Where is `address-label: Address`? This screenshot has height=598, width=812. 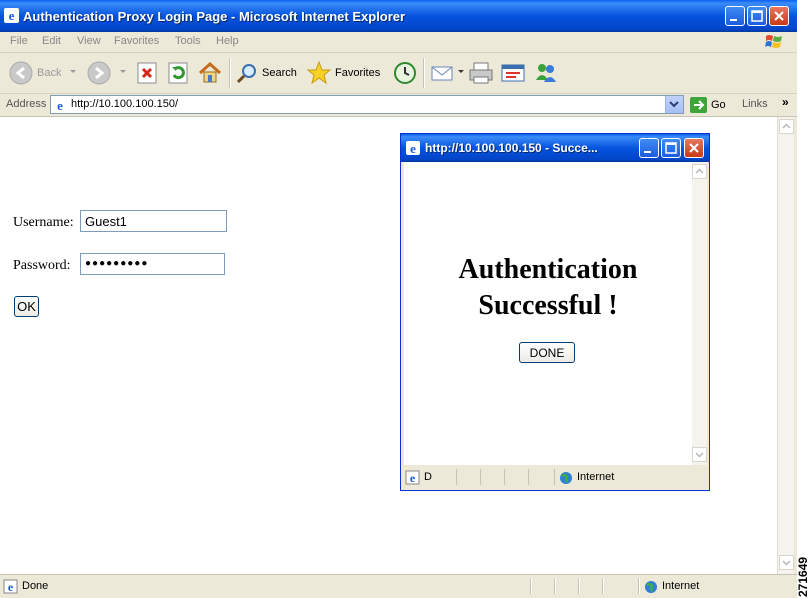 address-label: Address is located at coordinates (26, 104).